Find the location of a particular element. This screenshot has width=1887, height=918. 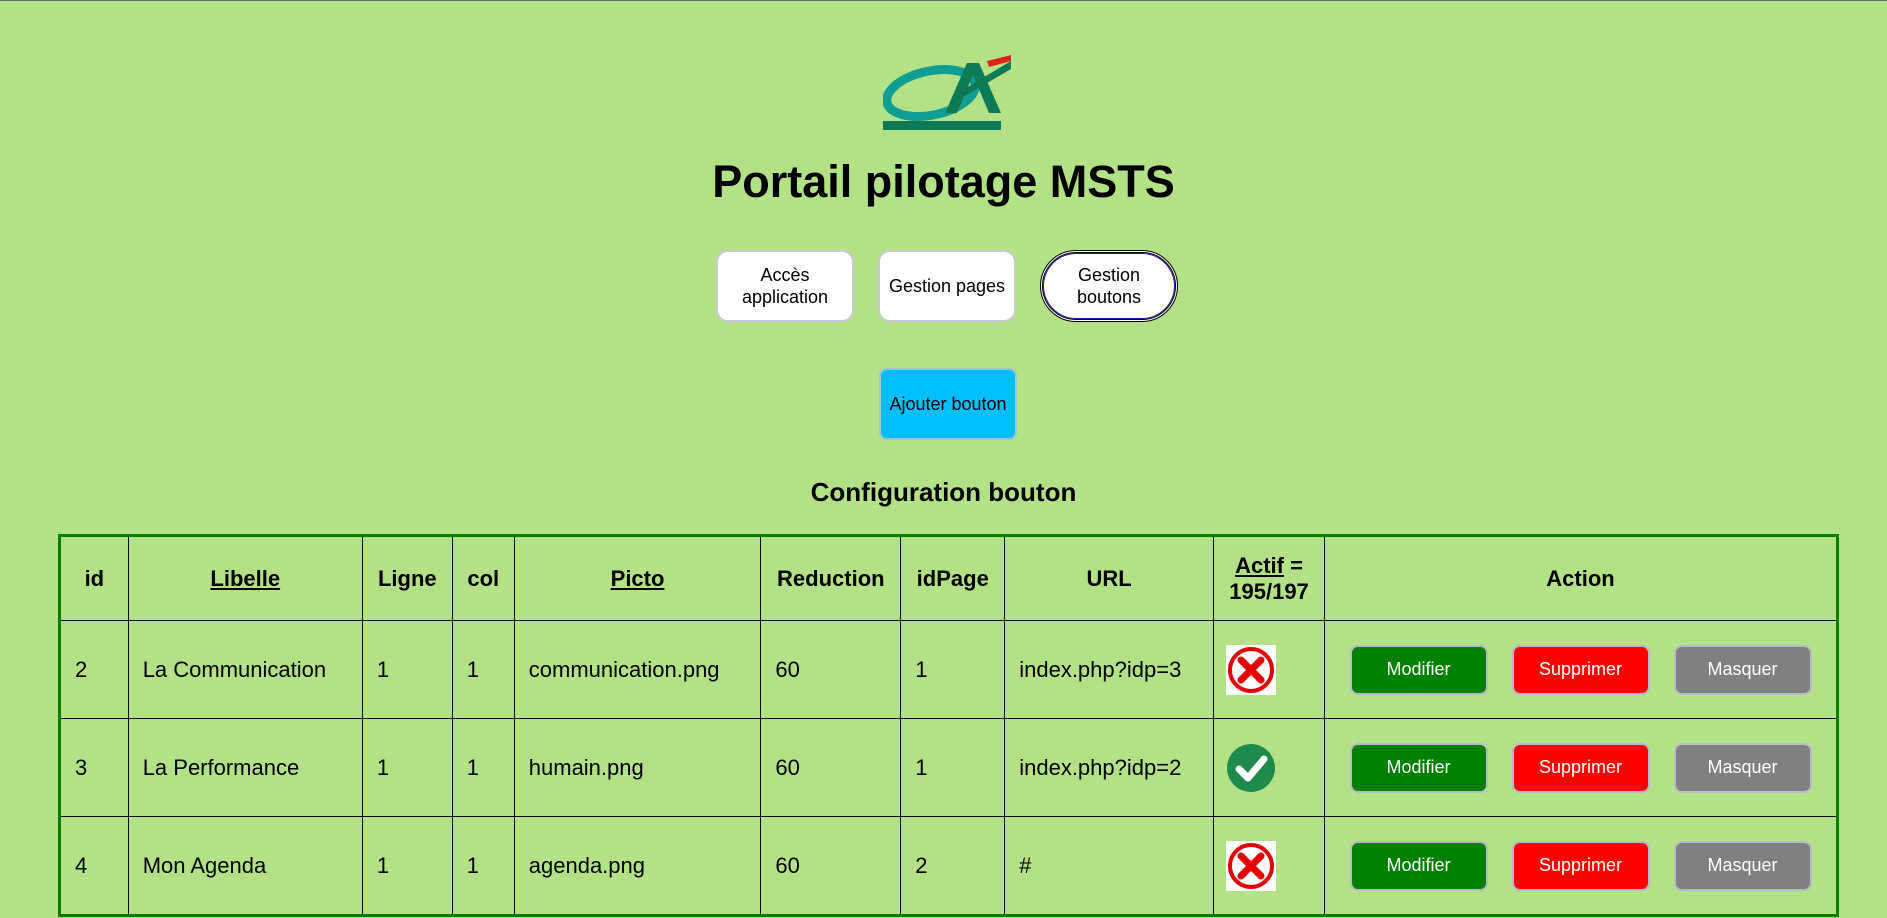

cell-libelle: La Communication is located at coordinates (245, 669).